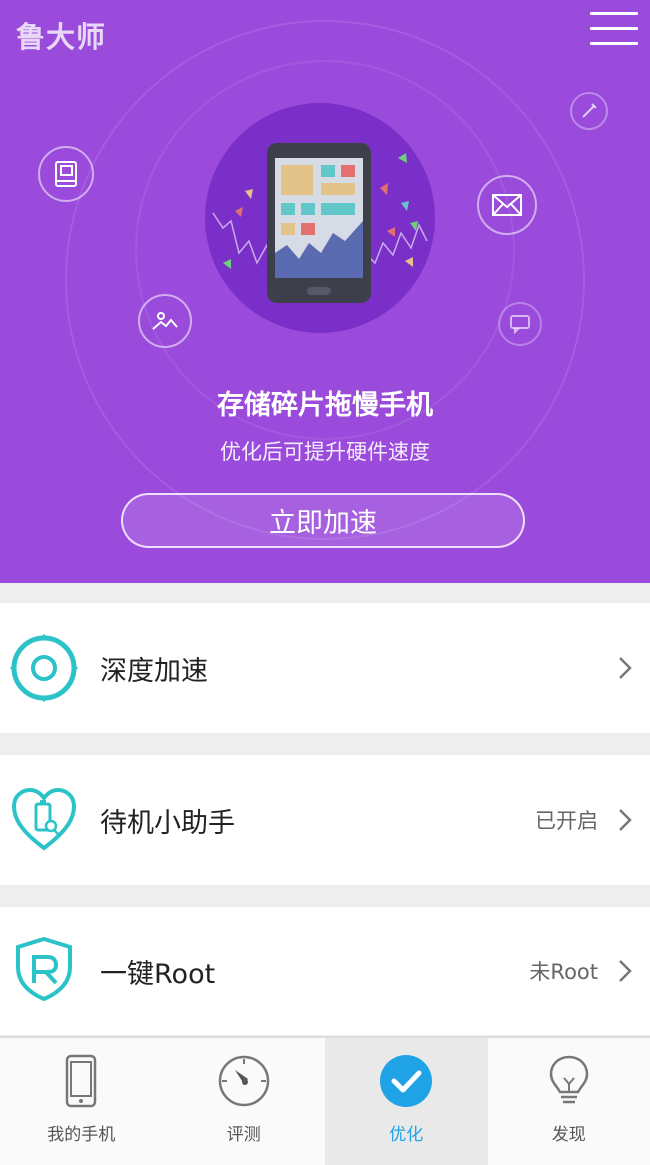  I want to click on list-item-status: 已开启, so click(566, 821).